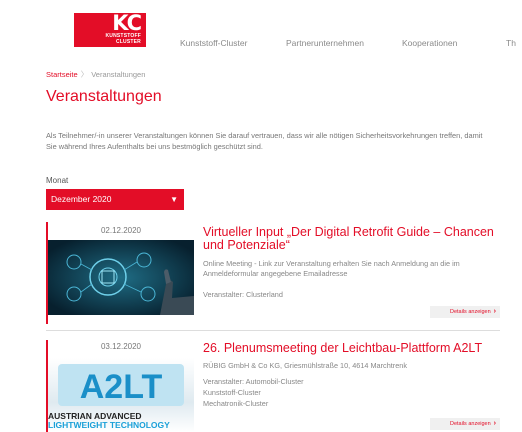 The image size is (522, 432). I want to click on breadcrumb: Startseite 〉 Veranstaltungen, so click(95, 74).